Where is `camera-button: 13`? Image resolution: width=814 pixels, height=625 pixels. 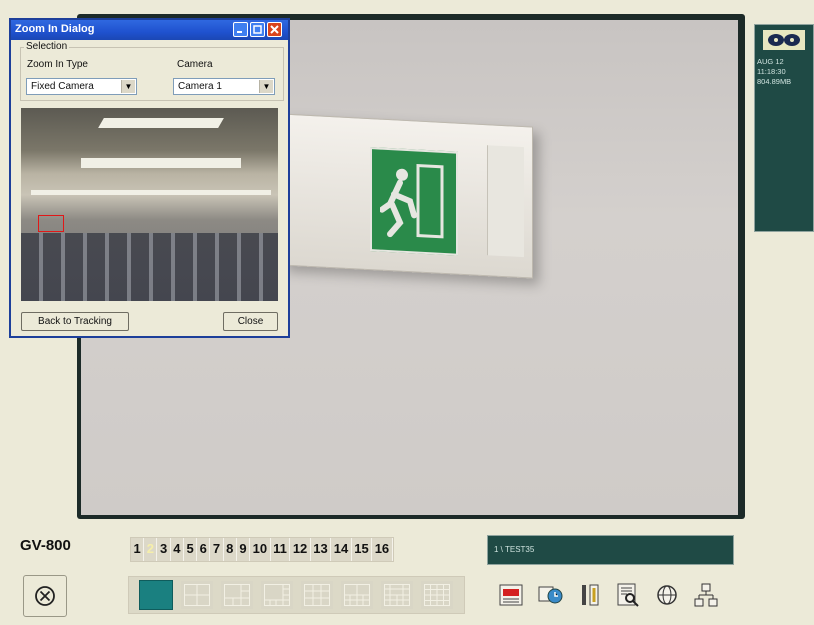 camera-button: 13 is located at coordinates (321, 549).